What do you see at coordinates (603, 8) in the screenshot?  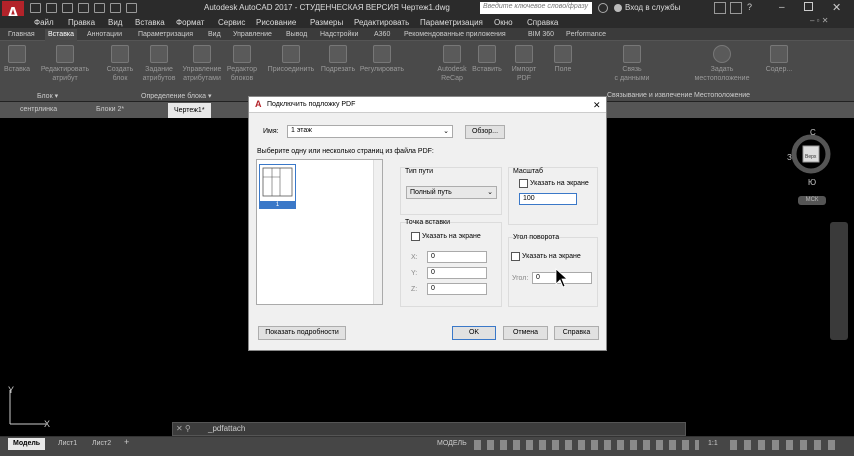 I see `binoculars-icon` at bounding box center [603, 8].